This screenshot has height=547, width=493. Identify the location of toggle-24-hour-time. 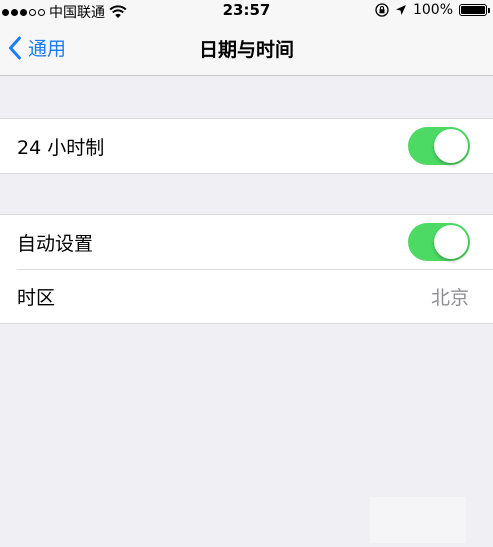
(439, 146).